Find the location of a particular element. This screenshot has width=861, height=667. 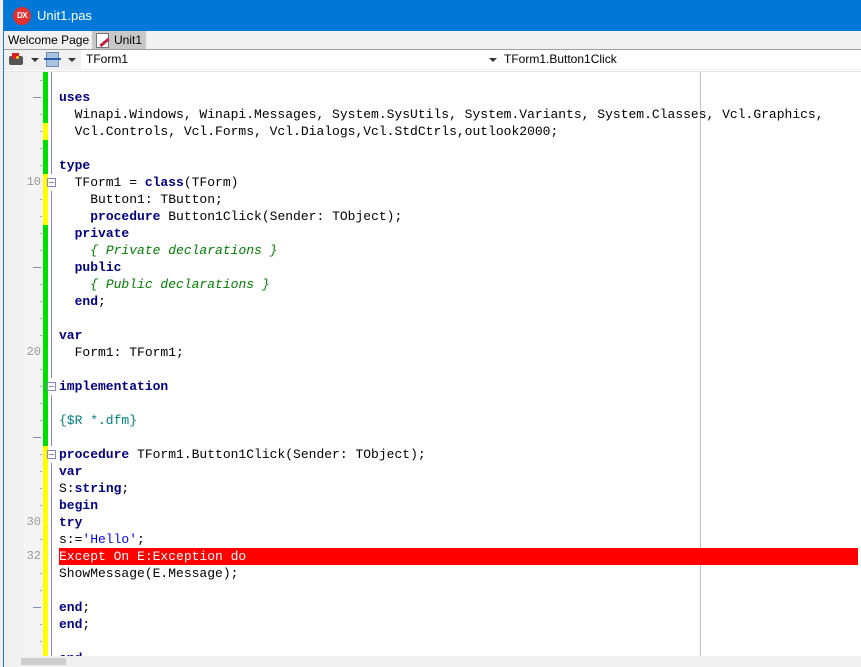

code-line: begin is located at coordinates (432, 505).